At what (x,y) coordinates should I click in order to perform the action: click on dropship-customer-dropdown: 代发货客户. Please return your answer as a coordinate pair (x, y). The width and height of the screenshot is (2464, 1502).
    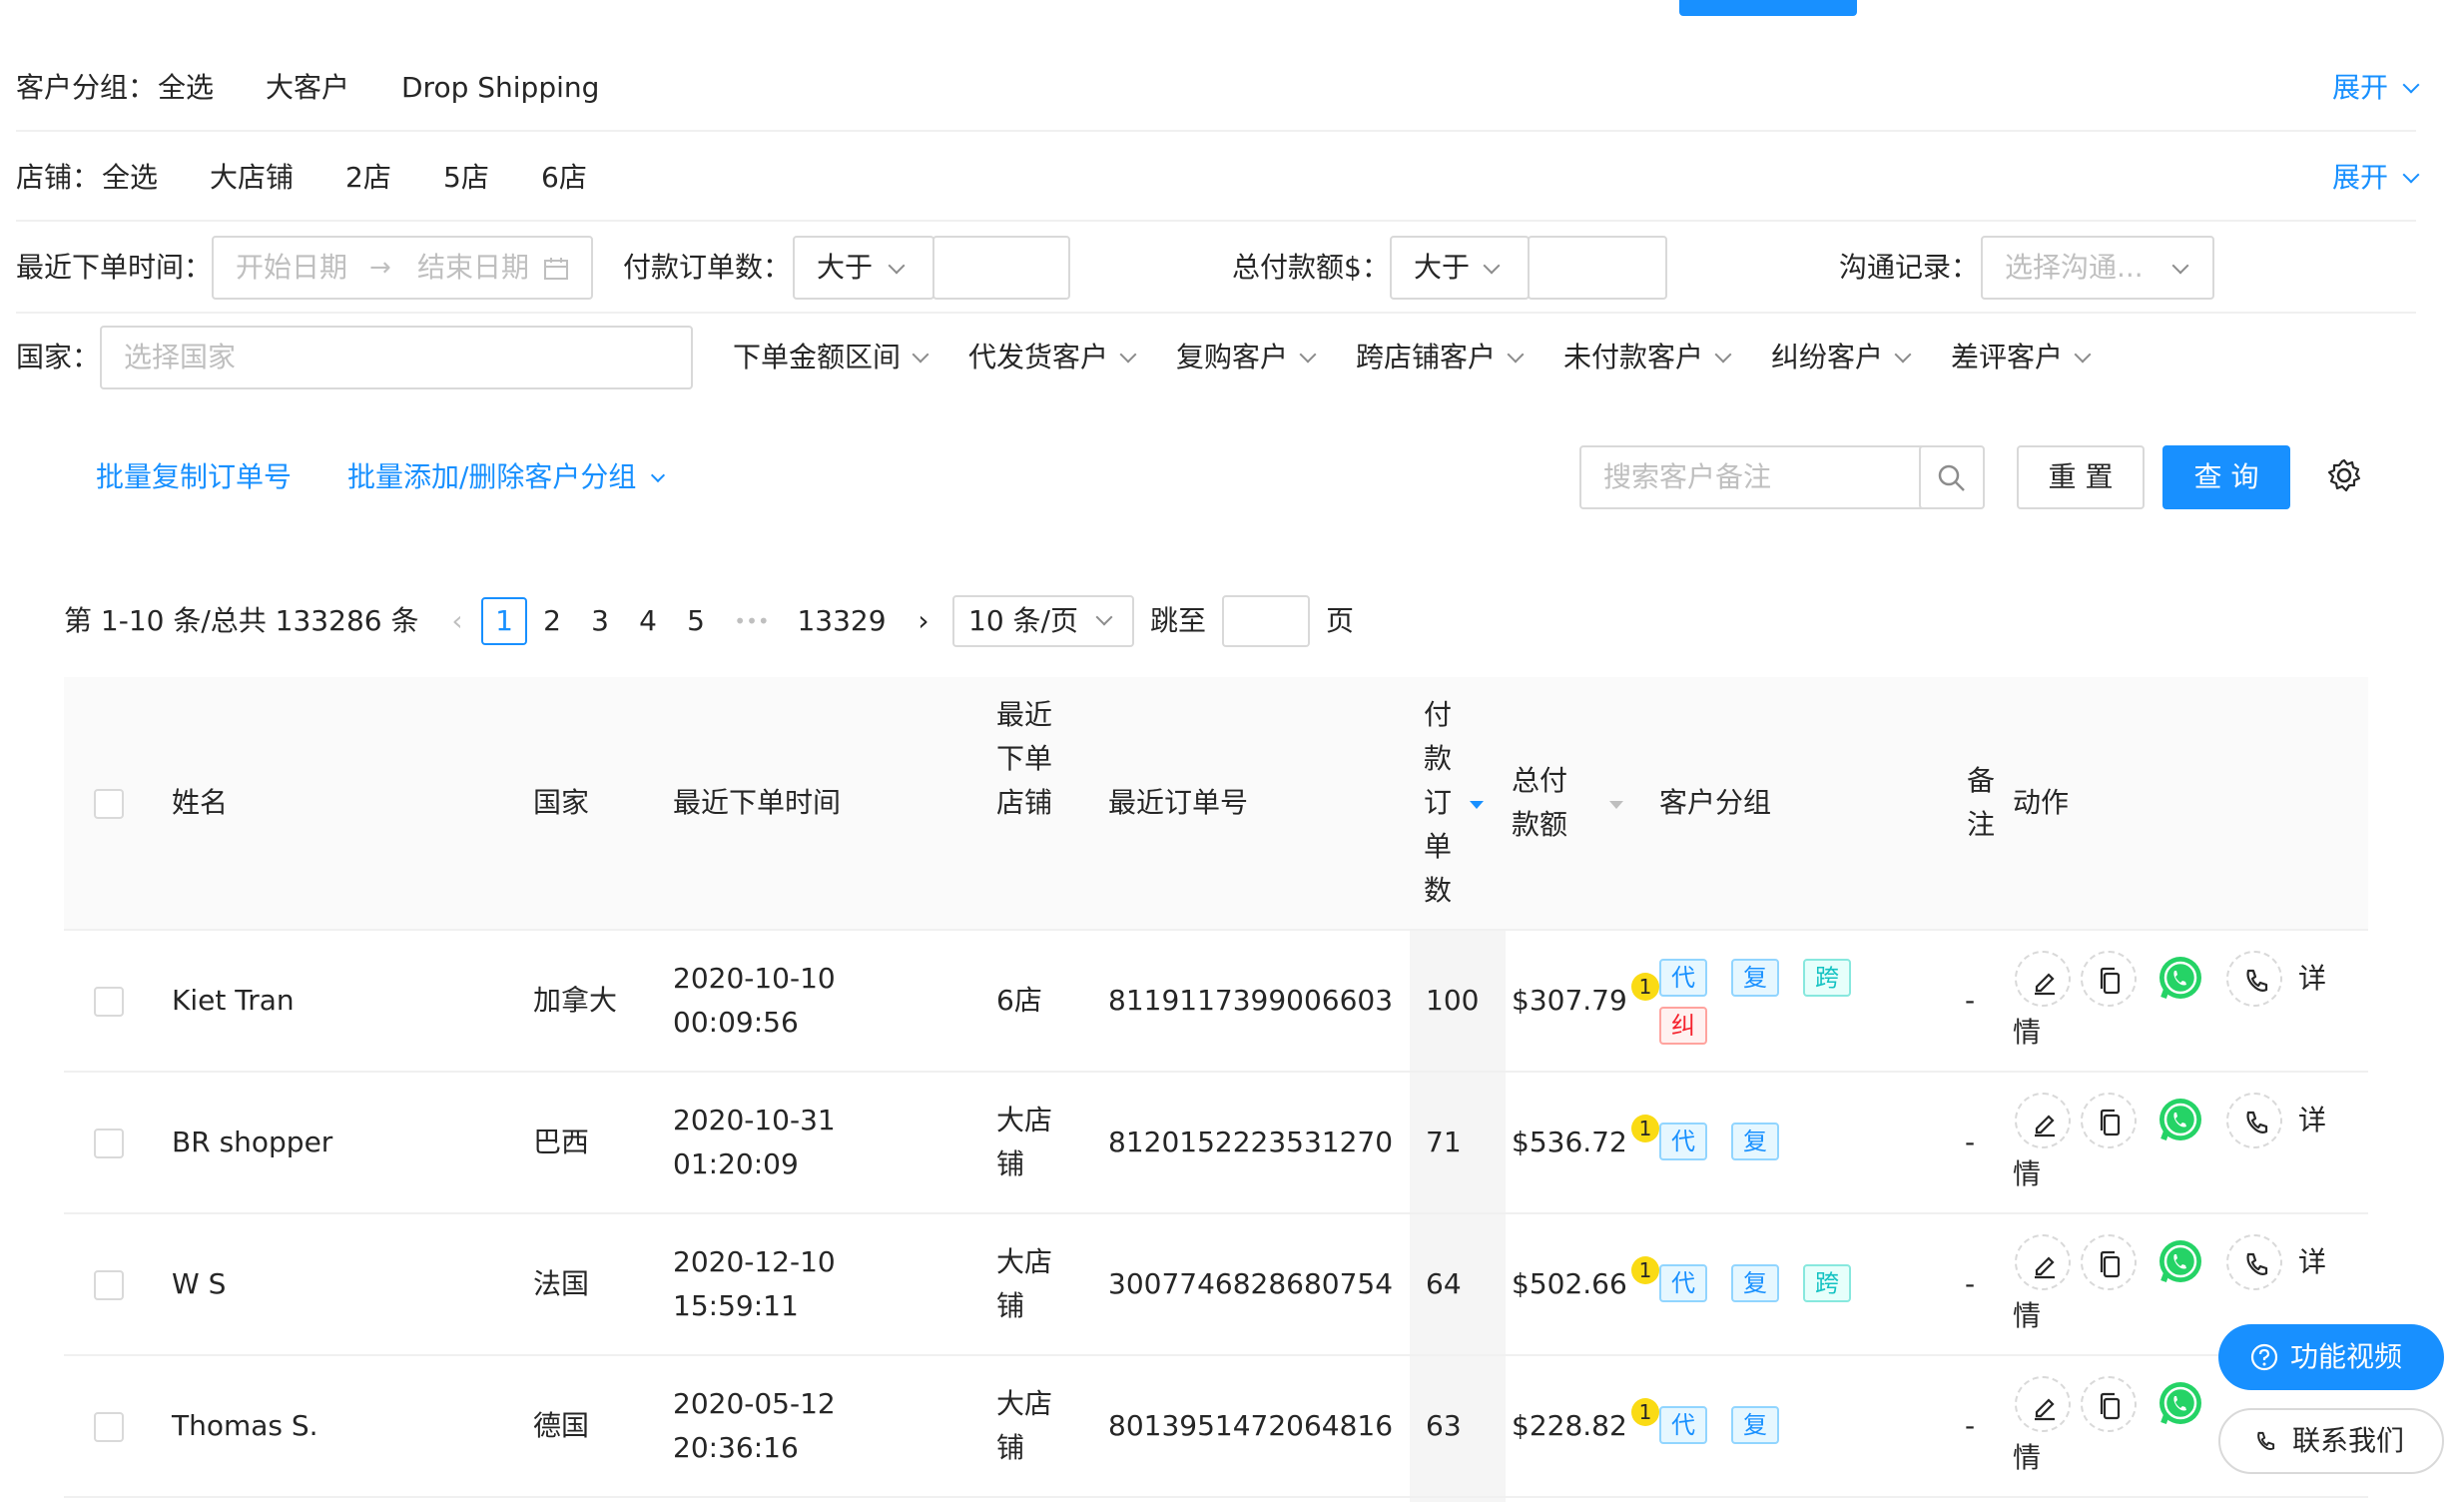
    Looking at the image, I should click on (1052, 358).